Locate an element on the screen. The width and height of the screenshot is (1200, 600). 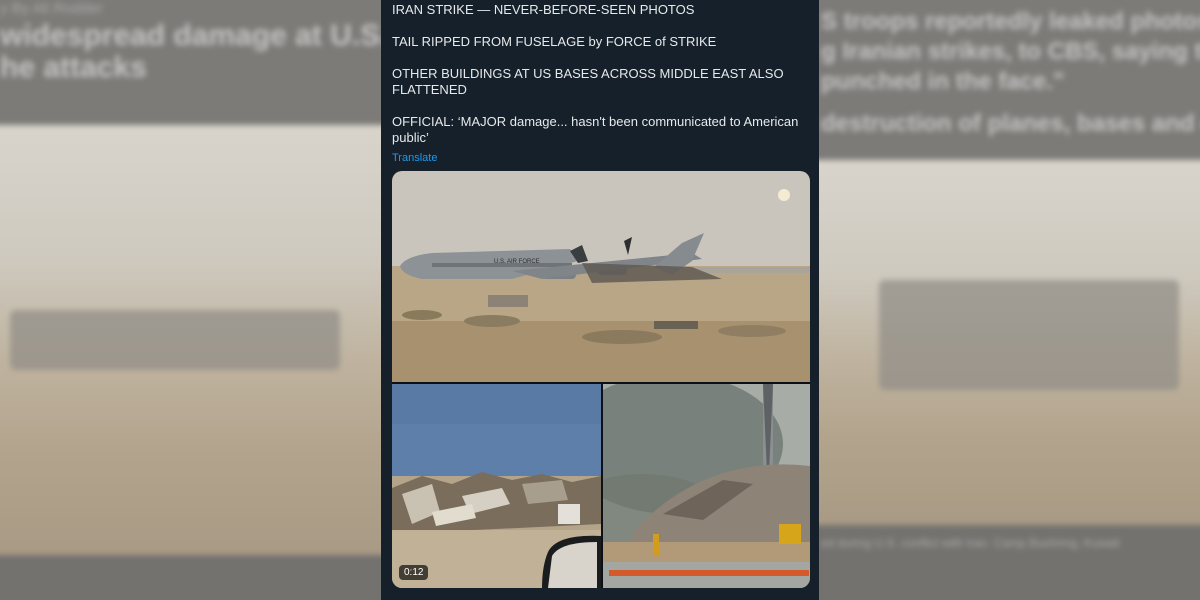
sun-glare is located at coordinates (784, 195).